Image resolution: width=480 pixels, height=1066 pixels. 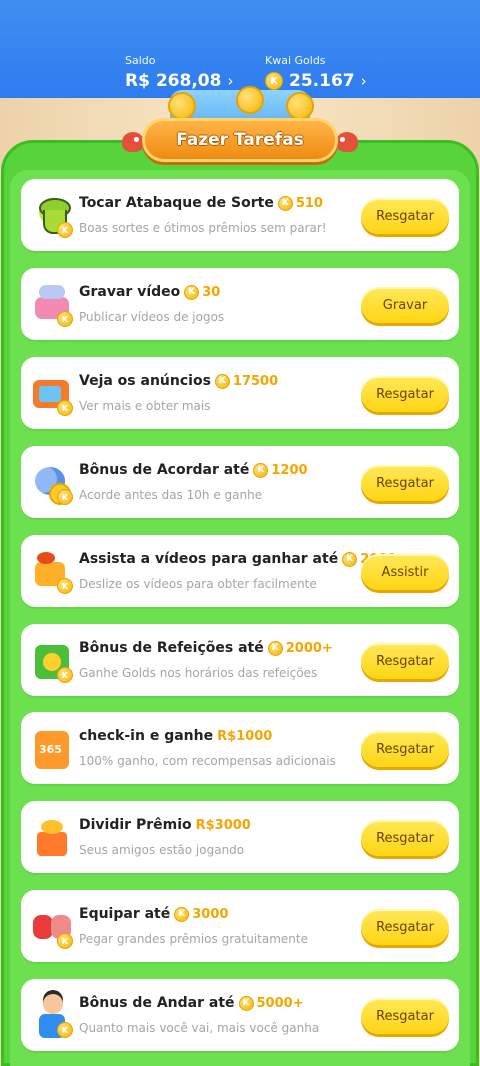 What do you see at coordinates (152, 317) in the screenshot?
I see `task-subtitle: Publicar vídeos de jogos` at bounding box center [152, 317].